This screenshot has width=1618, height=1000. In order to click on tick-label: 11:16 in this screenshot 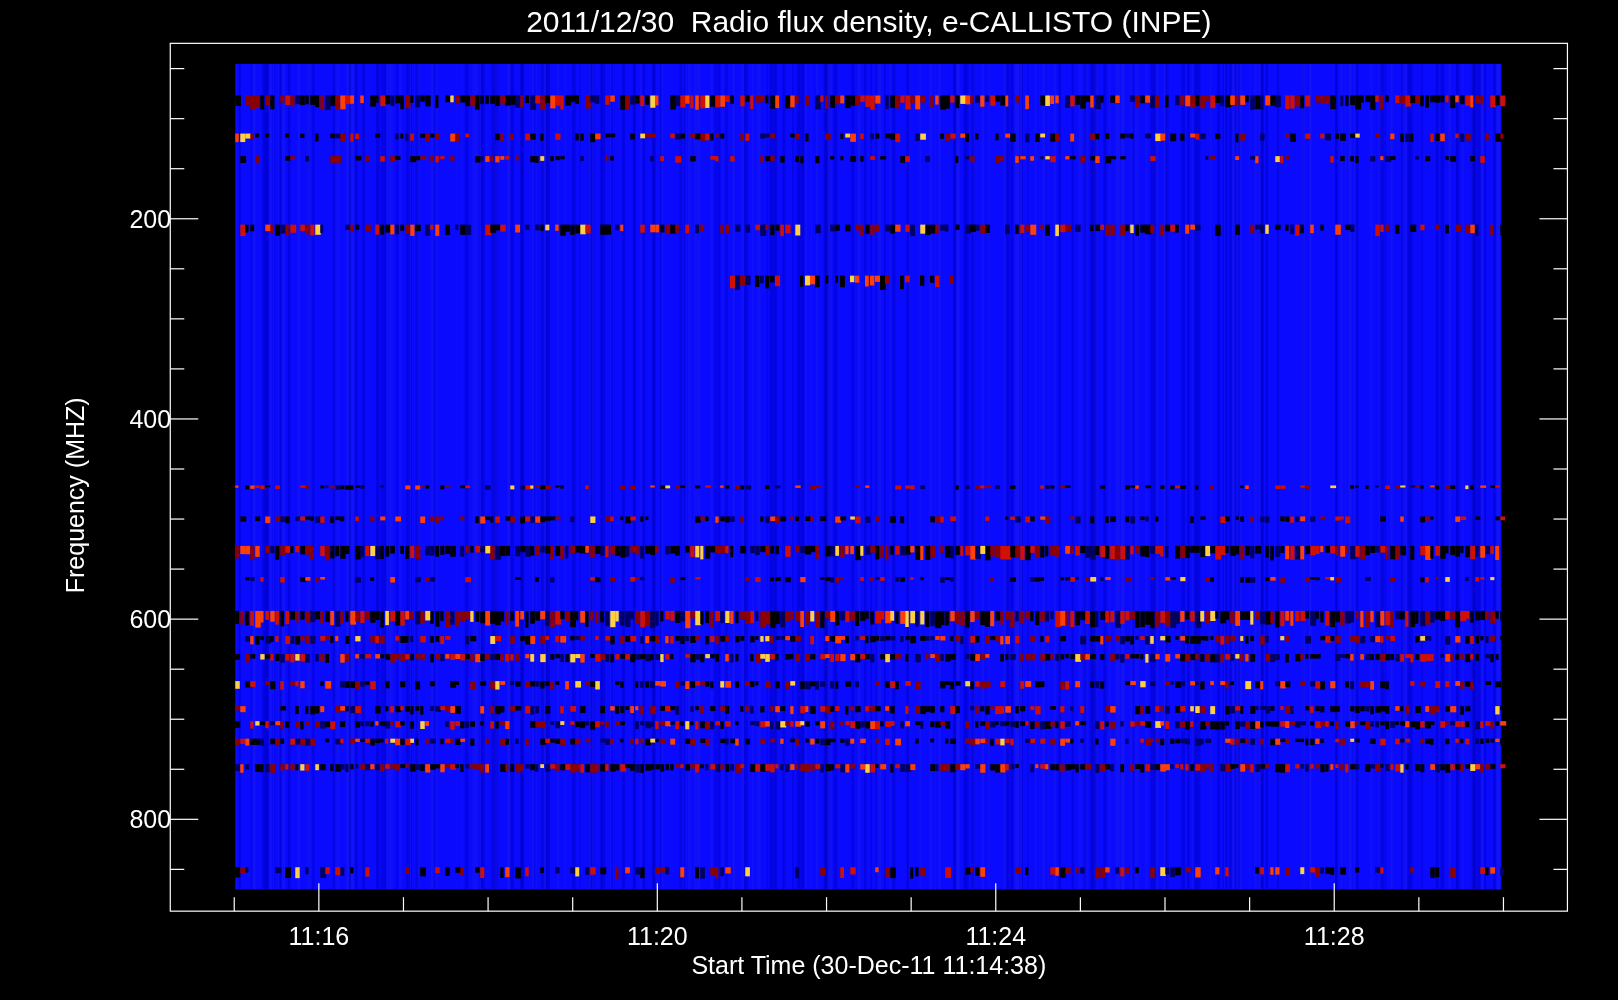, I will do `click(319, 936)`.